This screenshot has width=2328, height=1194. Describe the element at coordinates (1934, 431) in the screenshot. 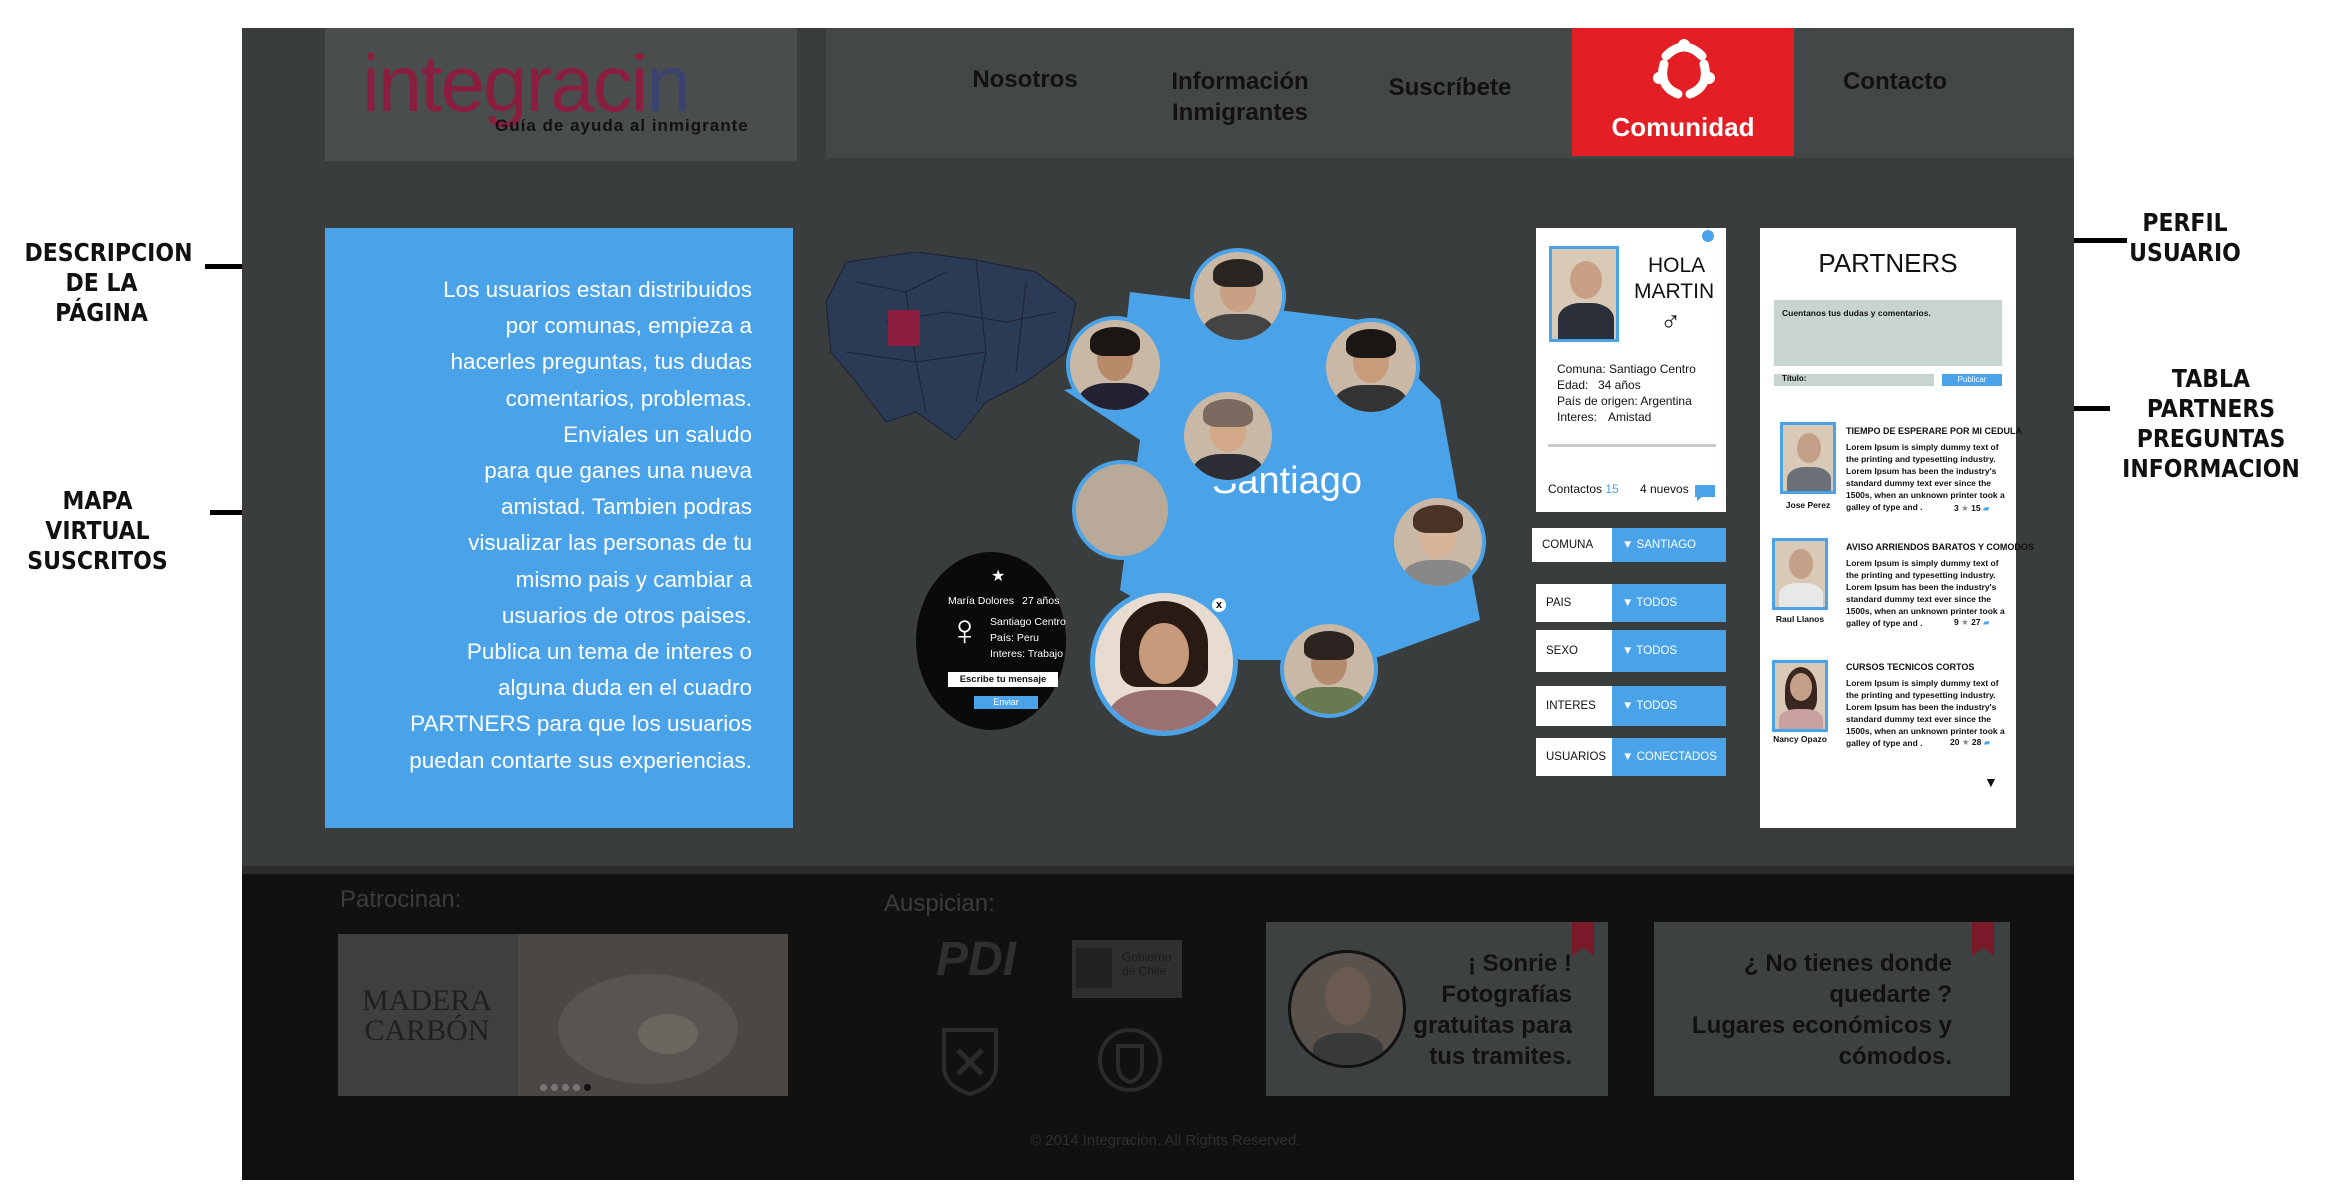

I see `post-title: TIEMPO DE ESPERARE POR MI CEDULA` at that location.